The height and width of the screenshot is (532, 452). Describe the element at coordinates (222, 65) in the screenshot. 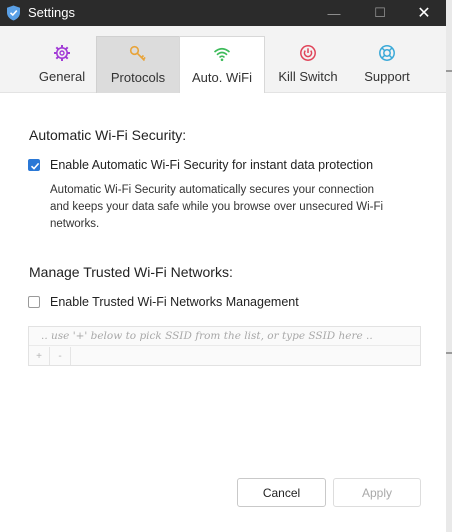

I see `tab-auto-wifi: Auto. WiFi` at that location.